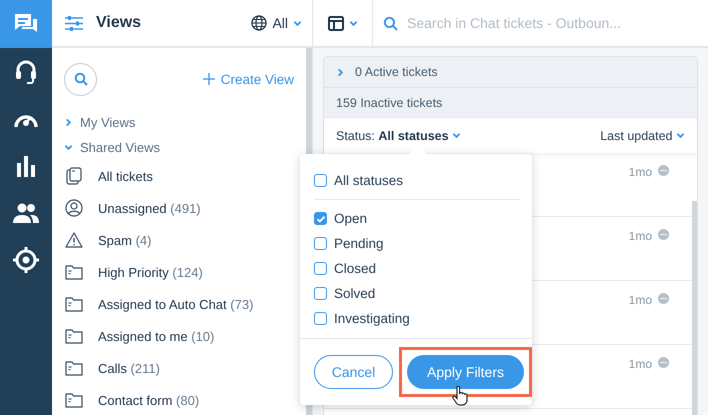  What do you see at coordinates (259, 23) in the screenshot?
I see `globe-icon` at bounding box center [259, 23].